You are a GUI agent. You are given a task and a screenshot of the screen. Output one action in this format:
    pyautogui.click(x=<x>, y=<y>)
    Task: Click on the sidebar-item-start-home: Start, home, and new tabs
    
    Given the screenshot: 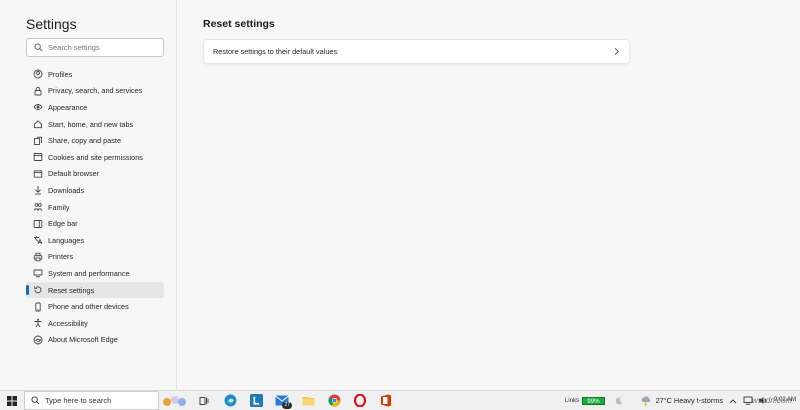 What is the action you would take?
    pyautogui.click(x=95, y=124)
    